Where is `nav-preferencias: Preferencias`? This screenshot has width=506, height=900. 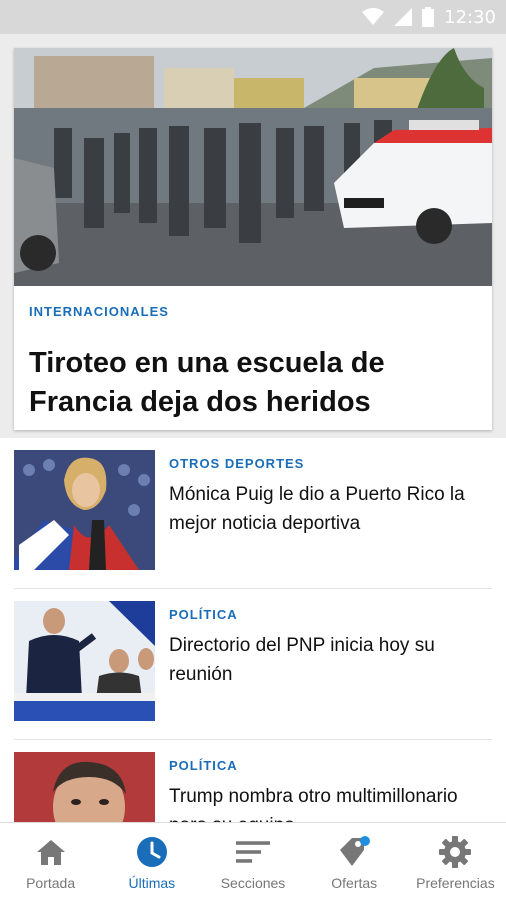 nav-preferencias: Preferencias is located at coordinates (455, 861).